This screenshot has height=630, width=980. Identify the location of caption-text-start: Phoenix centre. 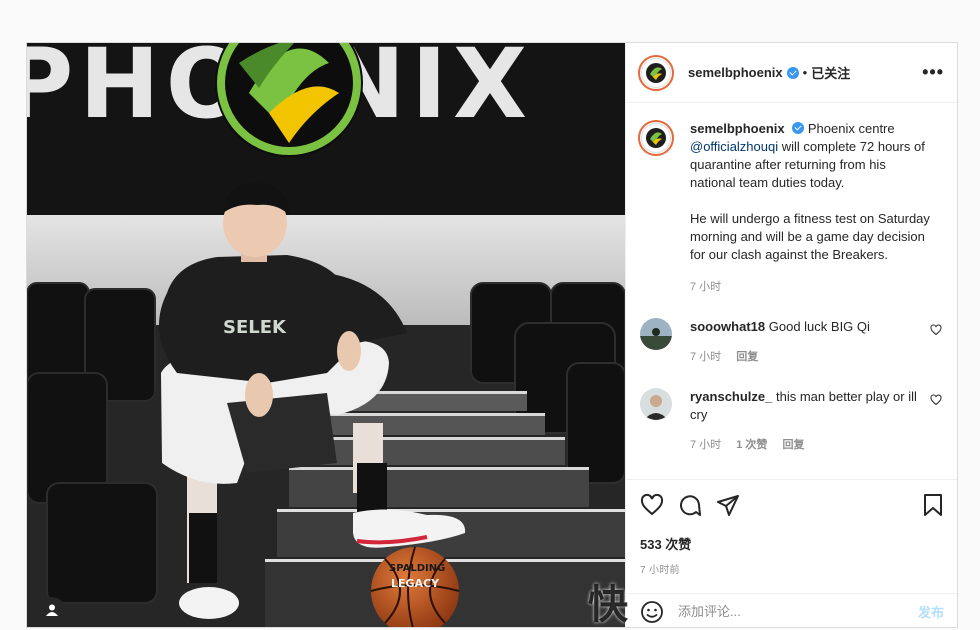
(851, 128).